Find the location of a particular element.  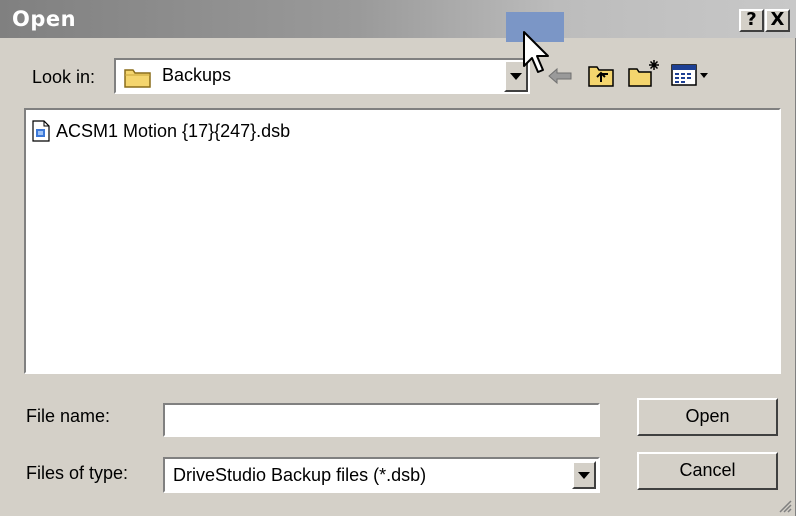

resize-grip-icon is located at coordinates (785, 506).